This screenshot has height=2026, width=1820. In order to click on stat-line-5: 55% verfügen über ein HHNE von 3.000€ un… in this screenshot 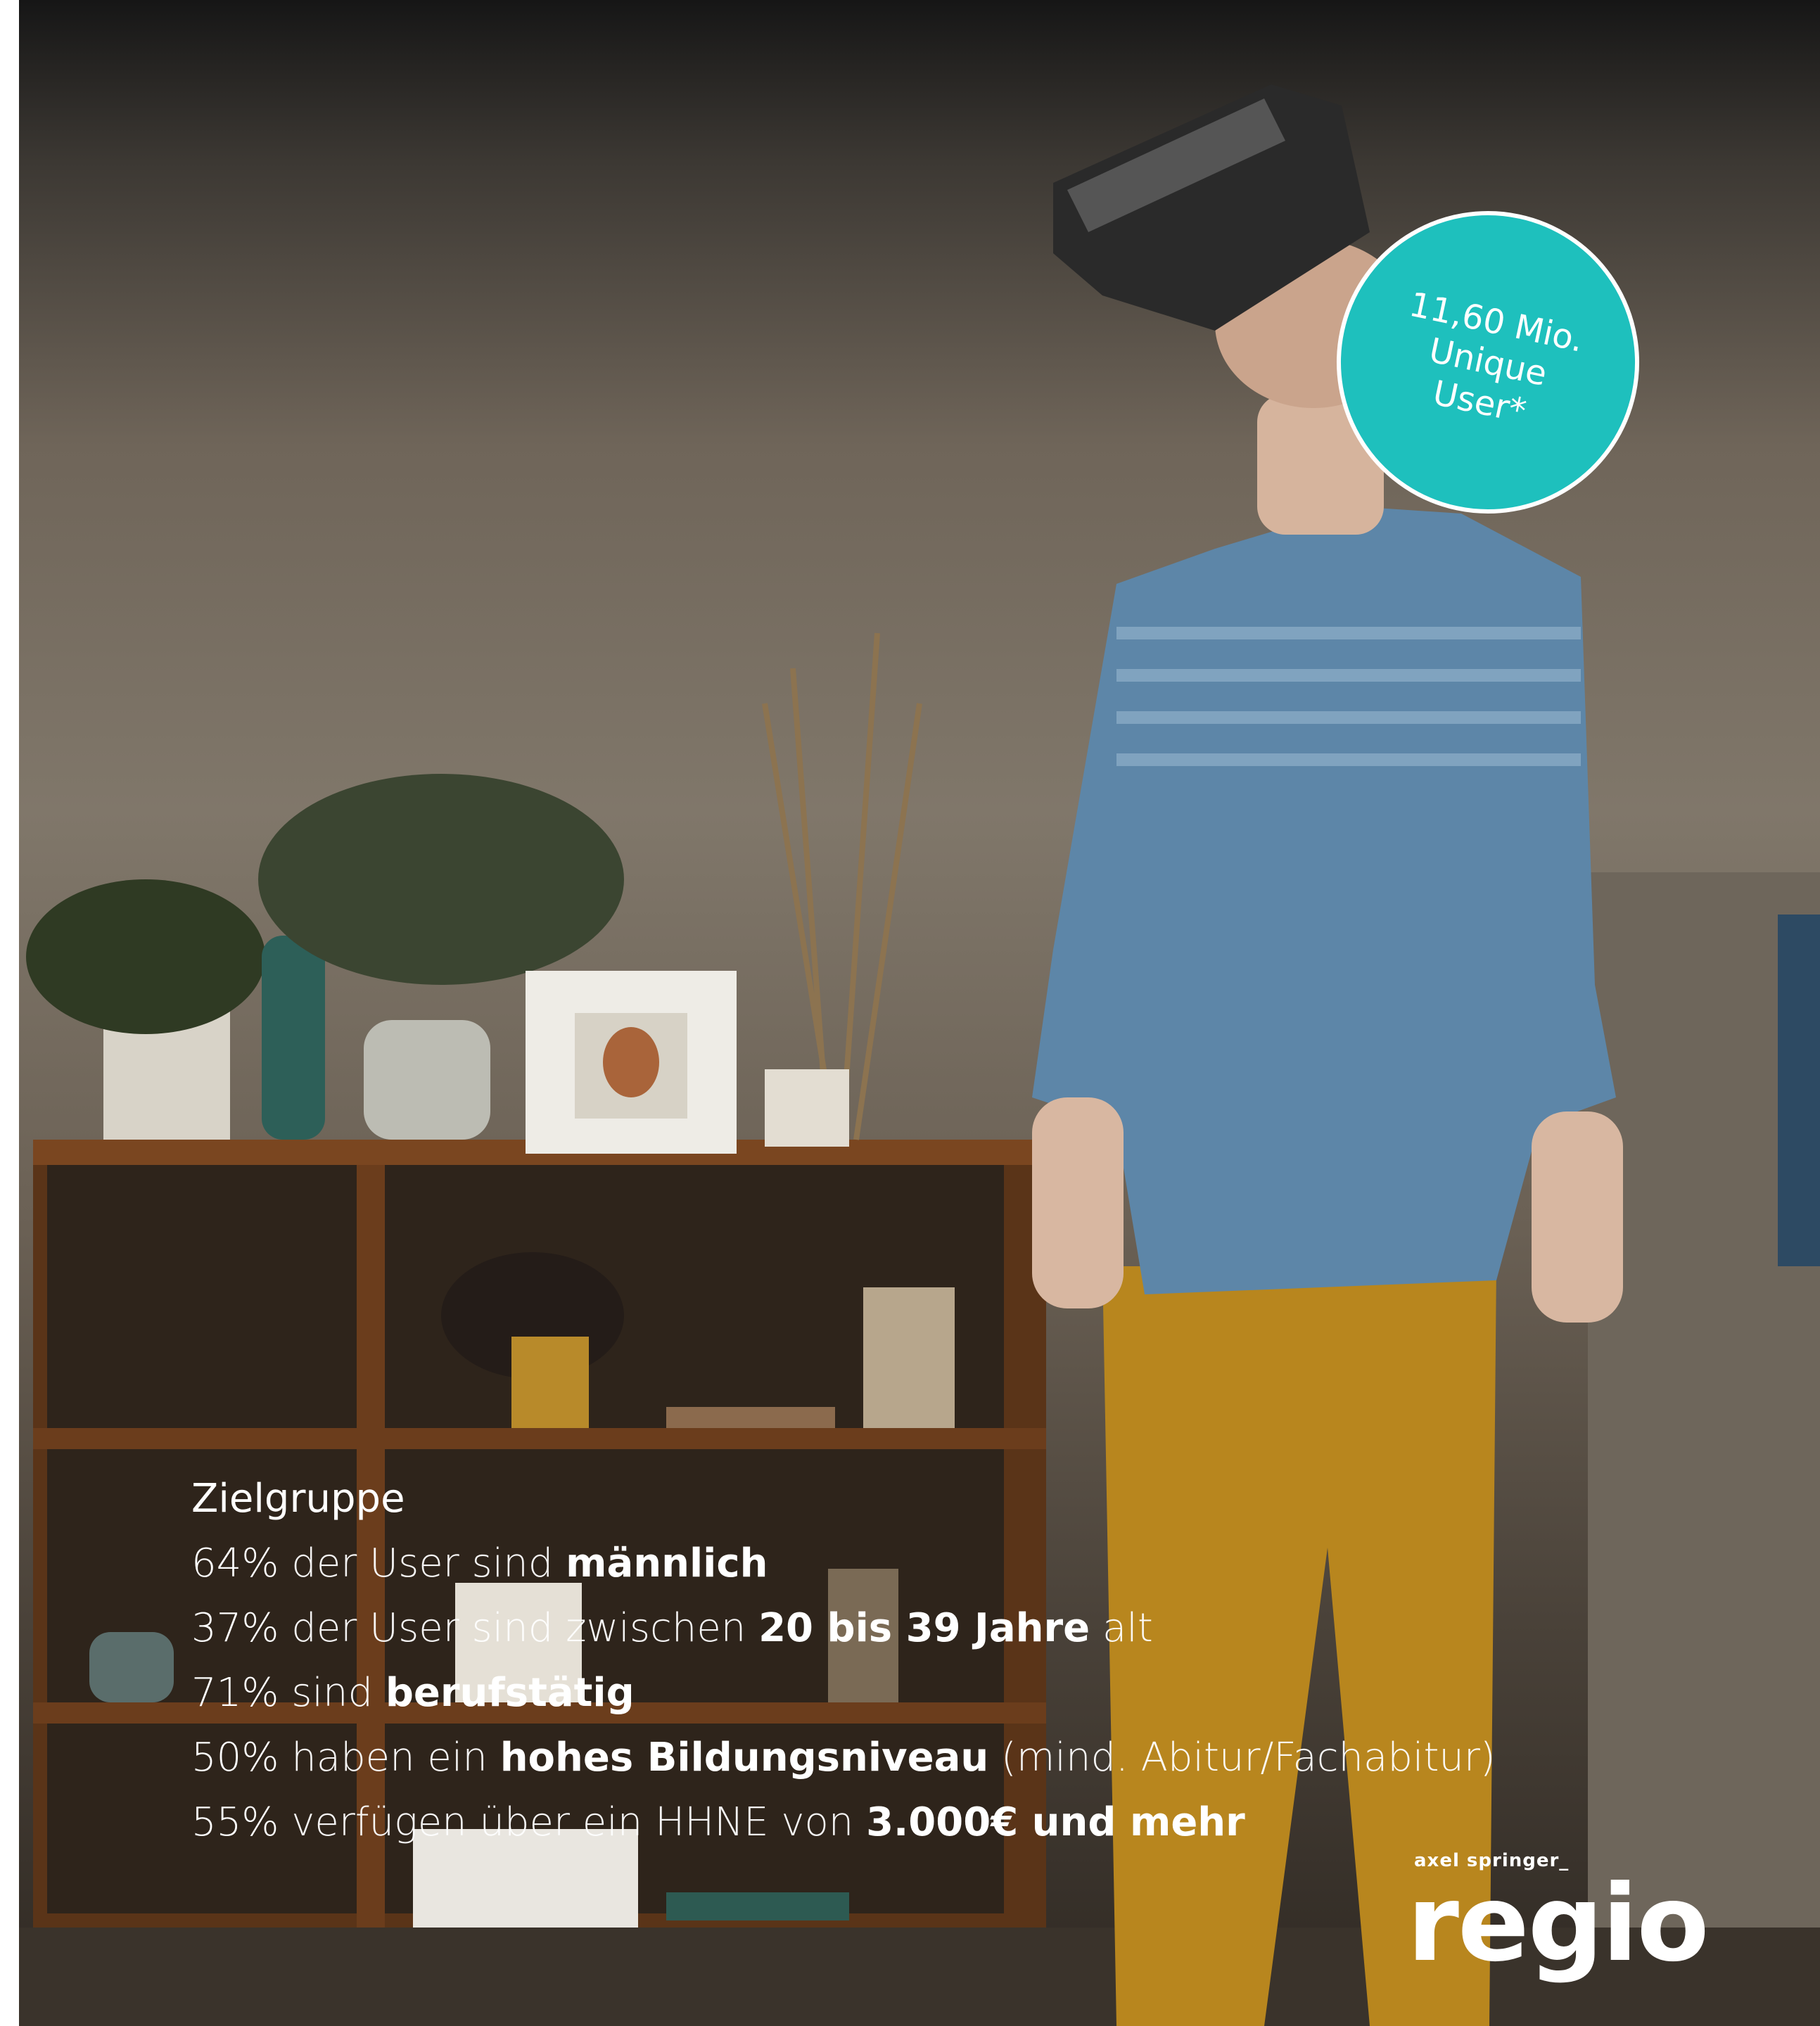, I will do `click(718, 1822)`.